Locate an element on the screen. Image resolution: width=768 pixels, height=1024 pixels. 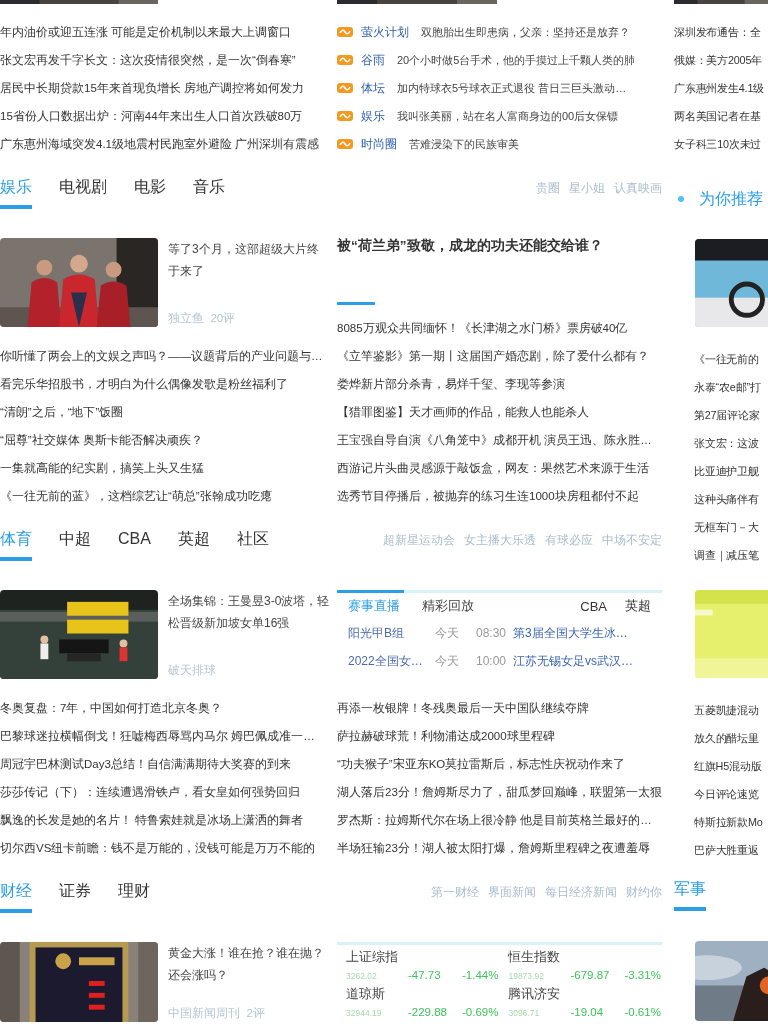
bullet-dot is located at coordinates (681, 199).